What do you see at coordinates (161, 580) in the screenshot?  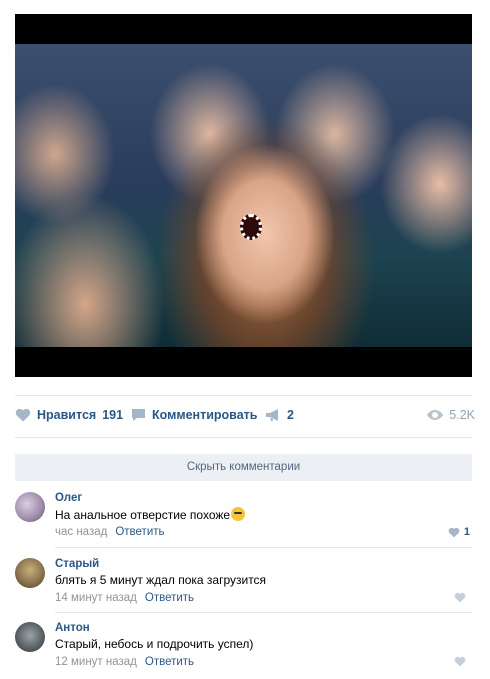 I see `comment-text: блять я 5 минут ждал пока загрузится` at bounding box center [161, 580].